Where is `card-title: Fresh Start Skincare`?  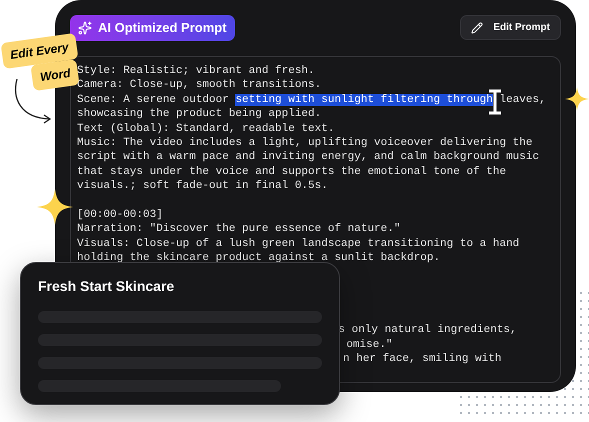
card-title: Fresh Start Skincare is located at coordinates (107, 286).